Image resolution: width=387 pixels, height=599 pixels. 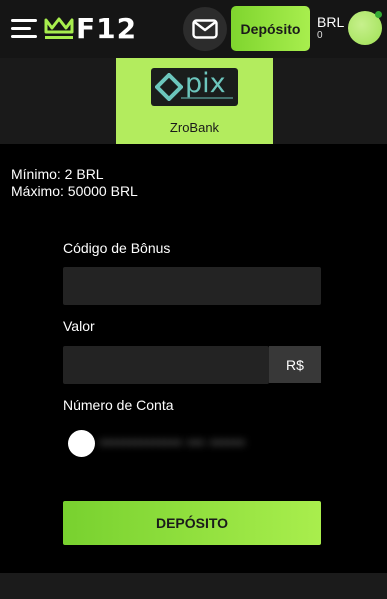 I want to click on top-bar: F12 Depósito BRL 0, so click(x=193, y=29).